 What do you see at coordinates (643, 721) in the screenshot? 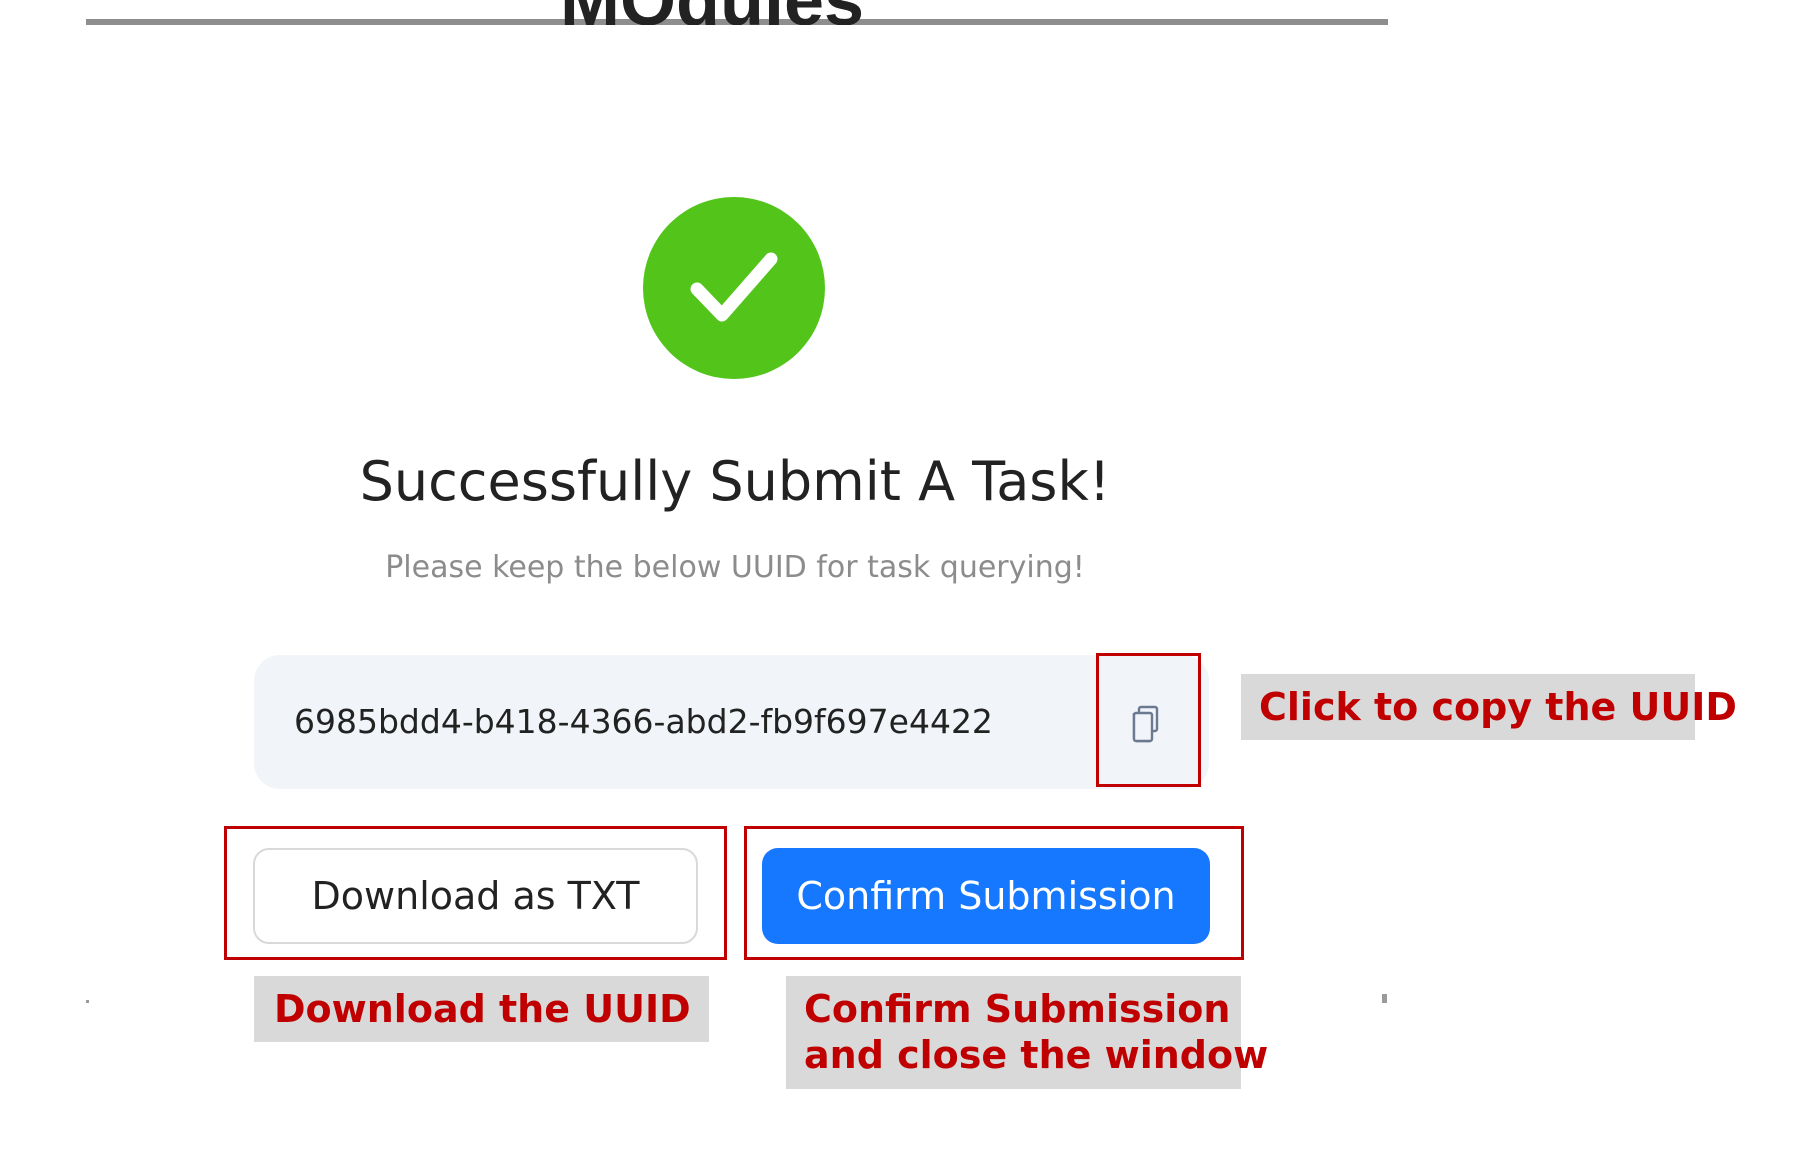
I see `uuid-value: 6985bdd4-b418-4366-abd2-fb9f697e4422` at bounding box center [643, 721].